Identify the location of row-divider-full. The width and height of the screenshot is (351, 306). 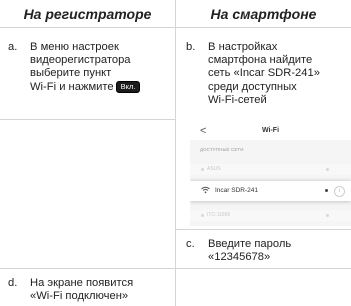
(175, 268).